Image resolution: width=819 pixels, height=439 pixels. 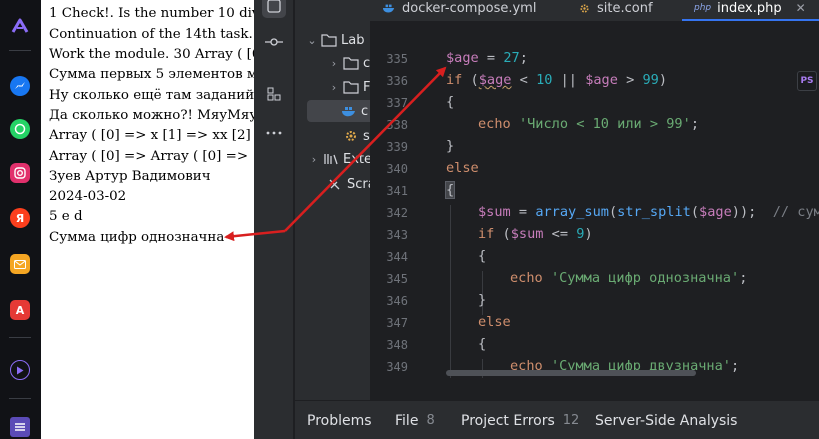 I want to click on config-file-icon, so click(x=351, y=136).